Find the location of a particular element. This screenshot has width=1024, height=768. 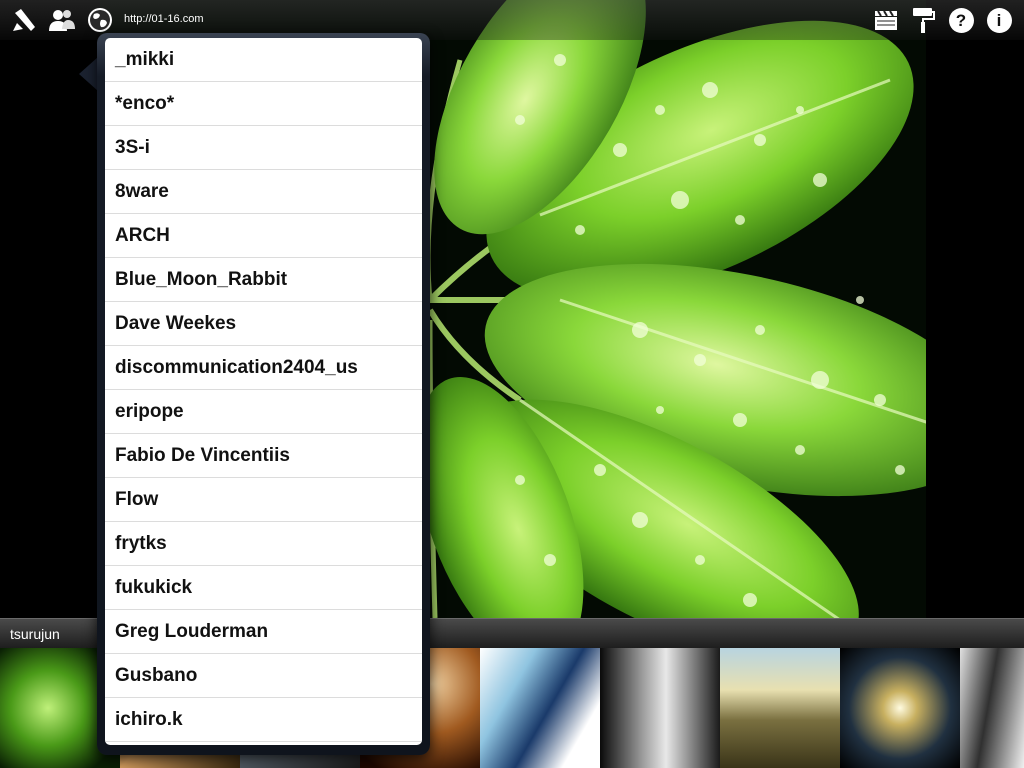

list-item: Blue_Moon_Rabbit is located at coordinates (263, 280).